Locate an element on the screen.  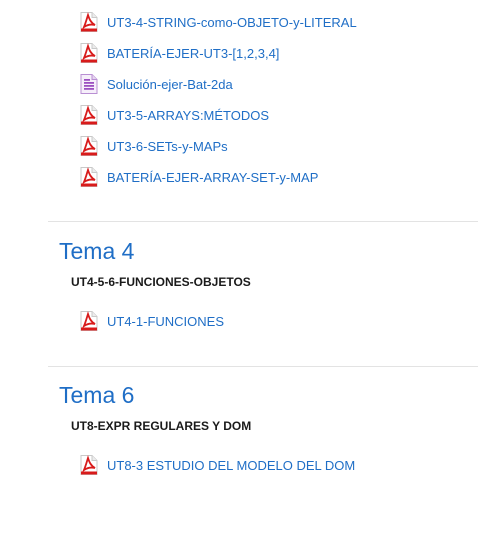
activity-link: BATERÍA-EJER-UT3-[1,2,3,4] is located at coordinates (179, 53).